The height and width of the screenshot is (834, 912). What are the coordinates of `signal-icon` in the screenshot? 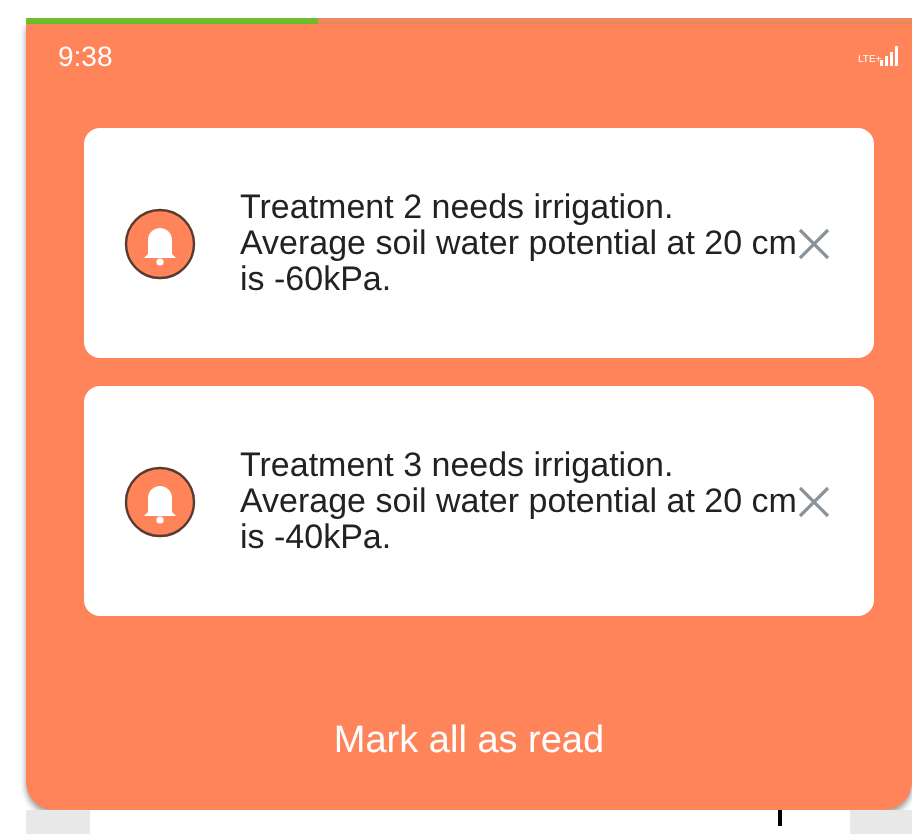 It's located at (890, 56).